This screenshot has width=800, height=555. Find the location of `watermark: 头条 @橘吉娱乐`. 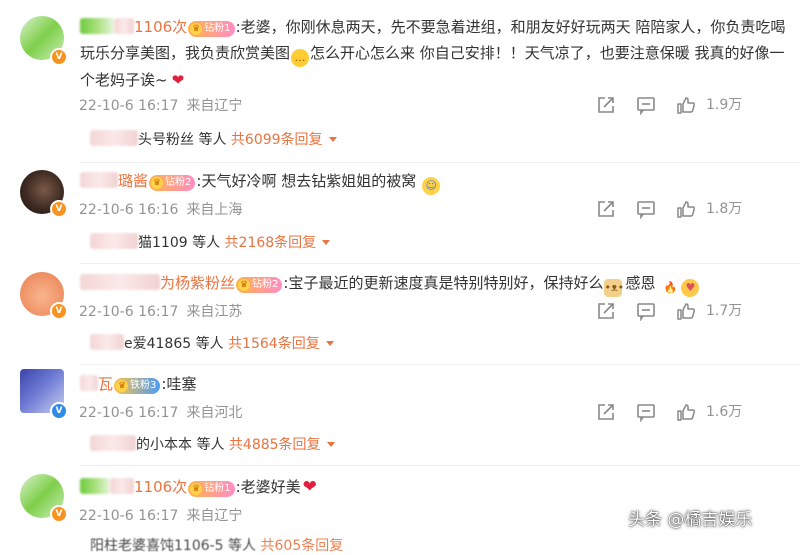

watermark: 头条 @橘吉娱乐 is located at coordinates (690, 520).